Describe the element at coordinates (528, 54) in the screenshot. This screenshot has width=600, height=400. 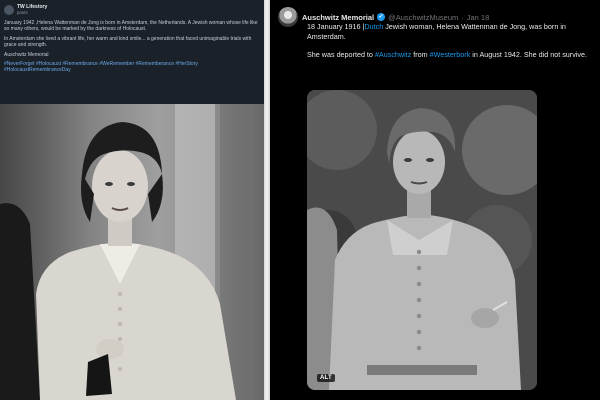
I see `text-span: in August 1942. She did not survive.` at that location.